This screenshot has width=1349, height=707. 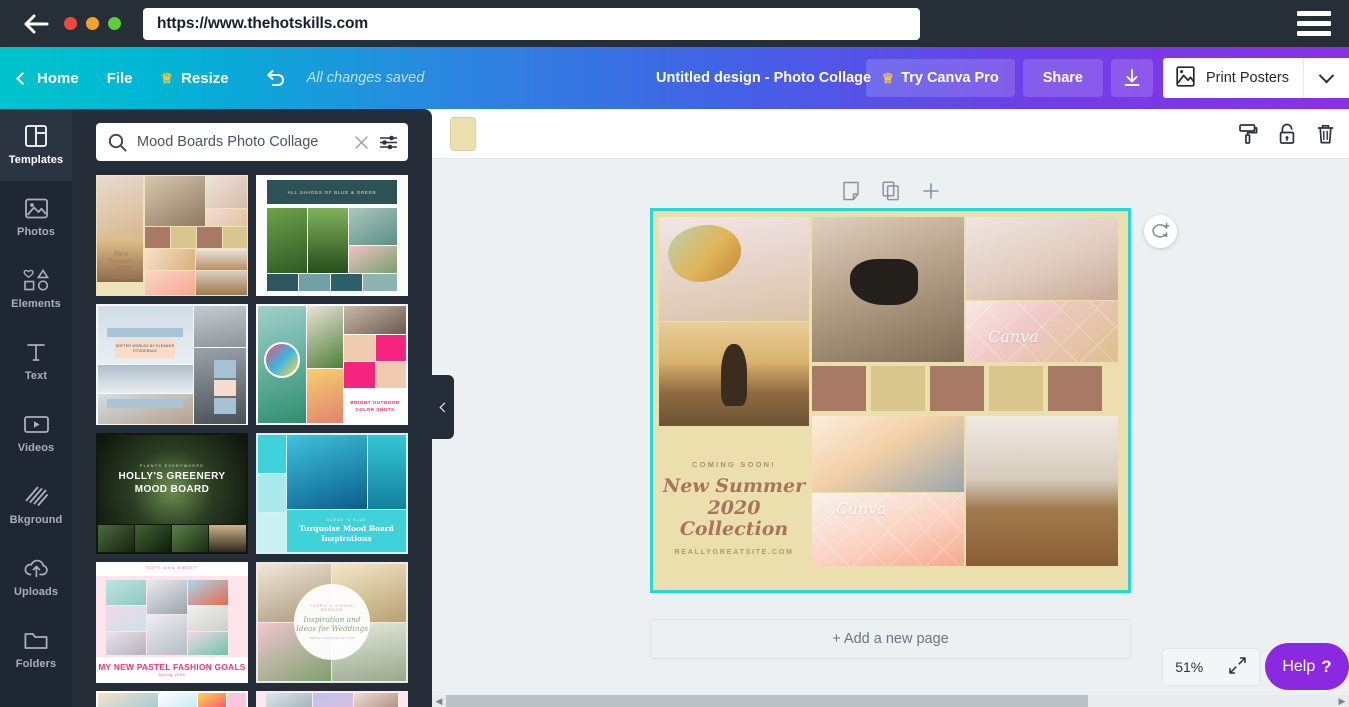 I want to click on duplicate-page-icon, so click(x=890, y=191).